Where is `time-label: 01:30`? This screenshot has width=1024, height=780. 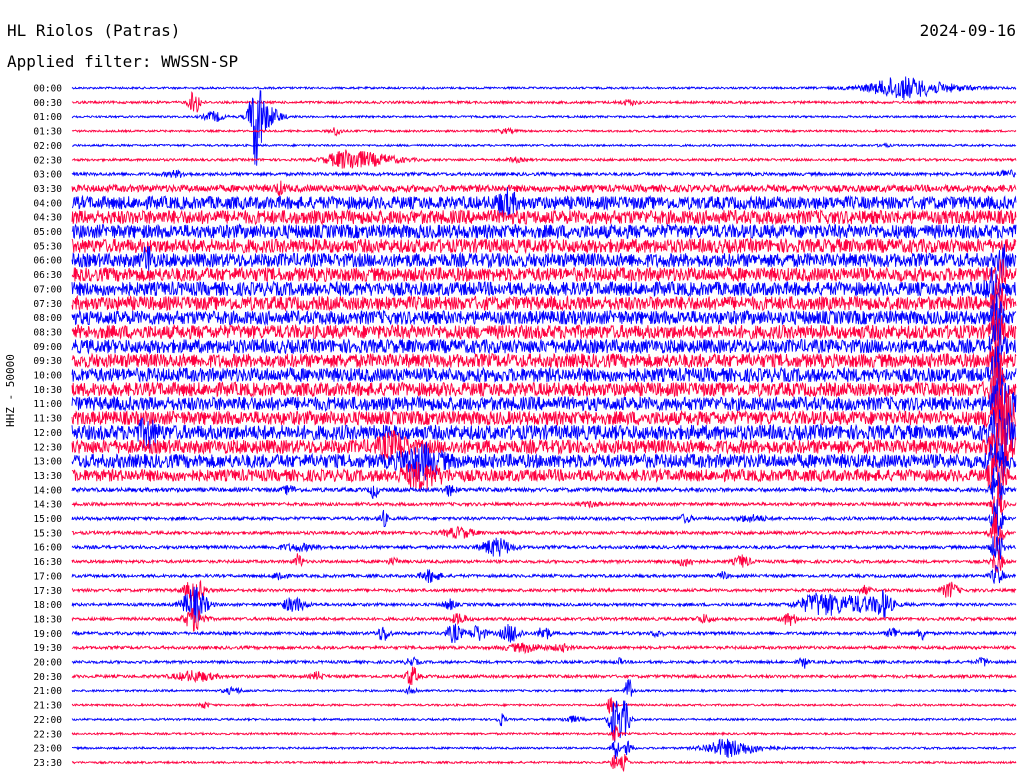
time-label: 01:30 is located at coordinates (47, 132).